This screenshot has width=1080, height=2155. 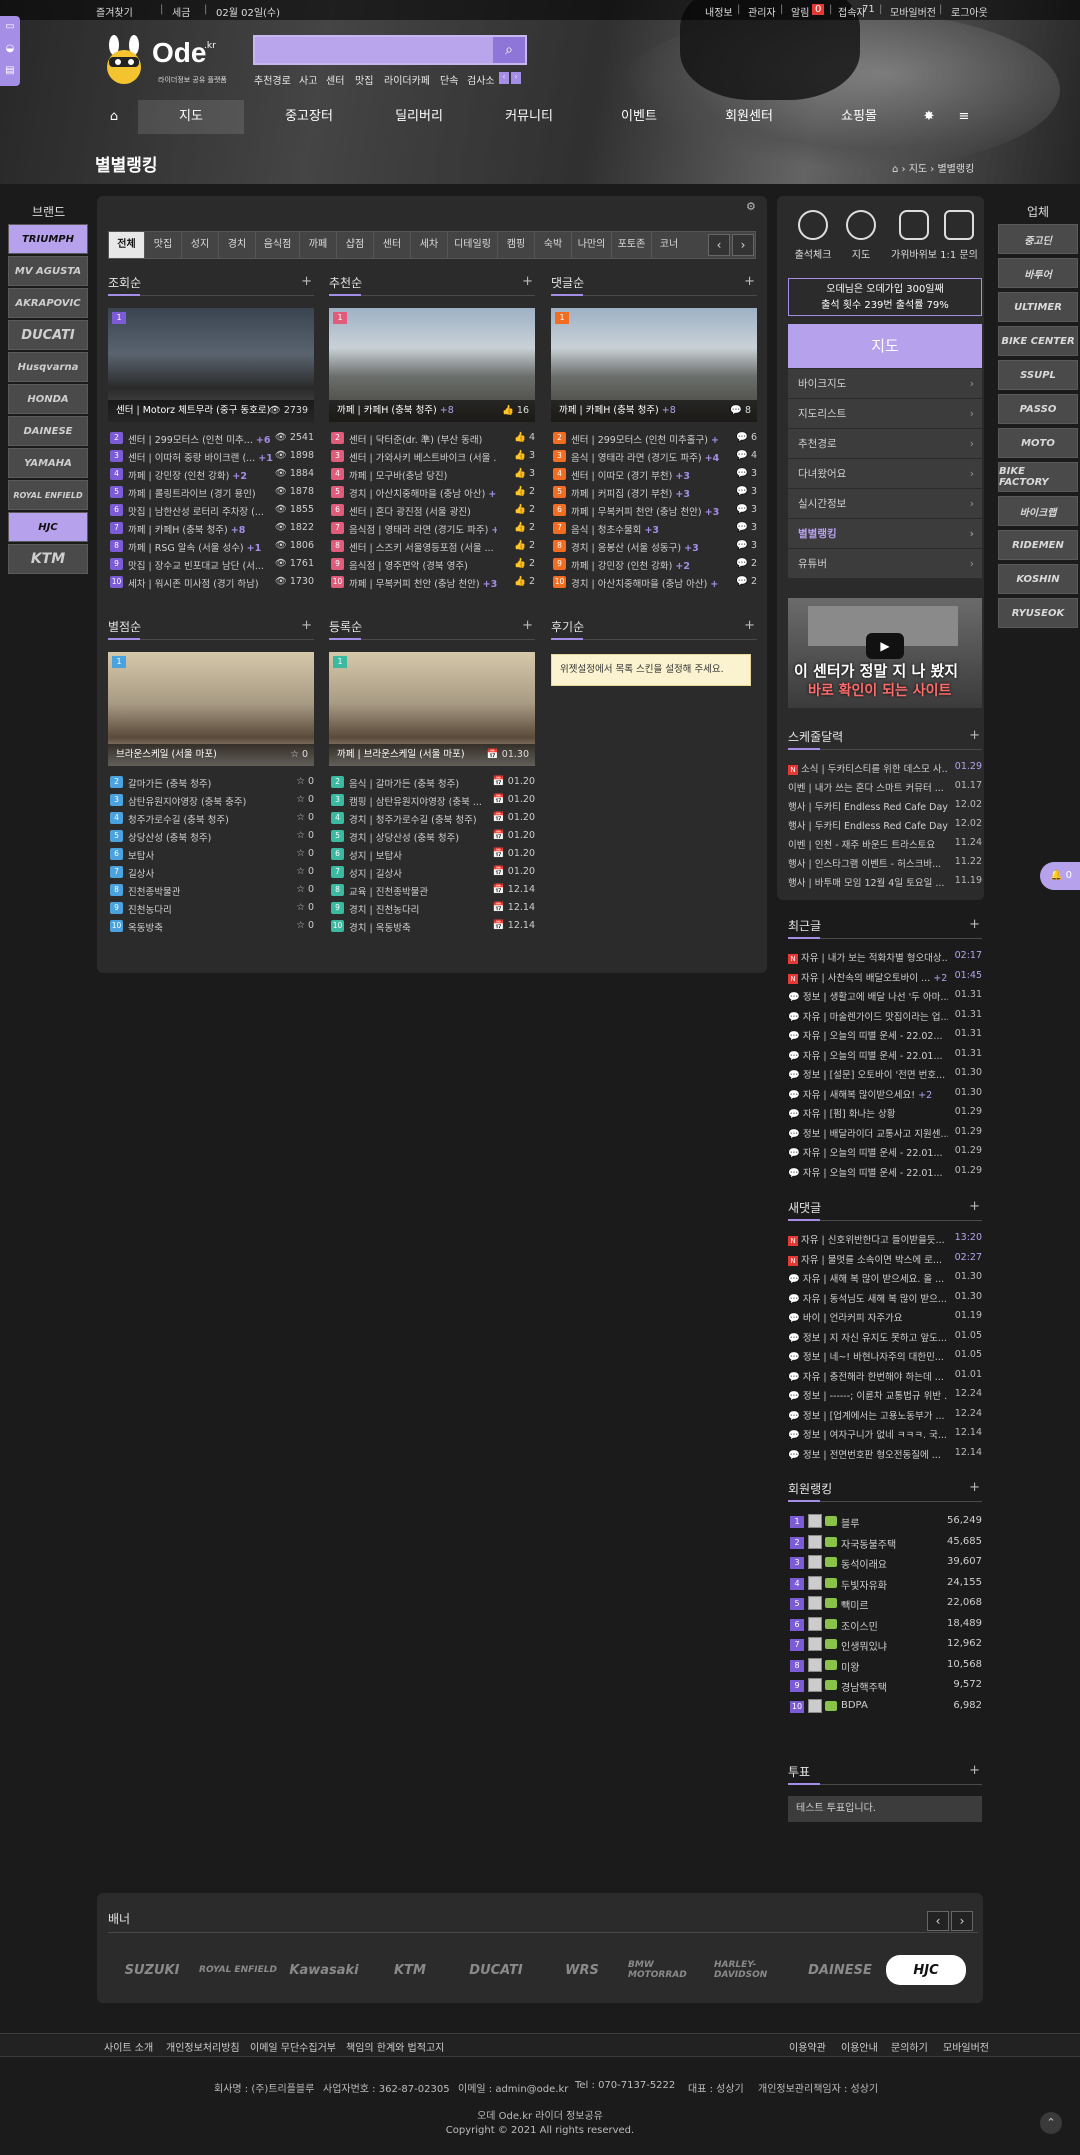 I want to click on list-item: 💬 자유 | 오늘의 띠별 운세 - 22.01... 01.29, so click(x=885, y=1171).